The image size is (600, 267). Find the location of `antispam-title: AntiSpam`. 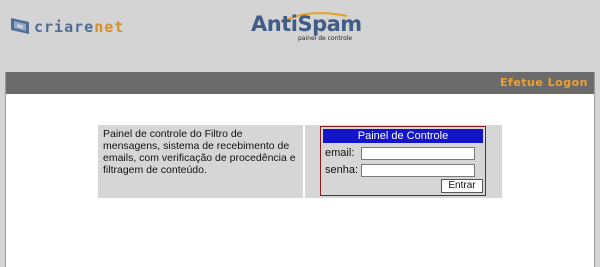

antispam-title: AntiSpam is located at coordinates (306, 24).